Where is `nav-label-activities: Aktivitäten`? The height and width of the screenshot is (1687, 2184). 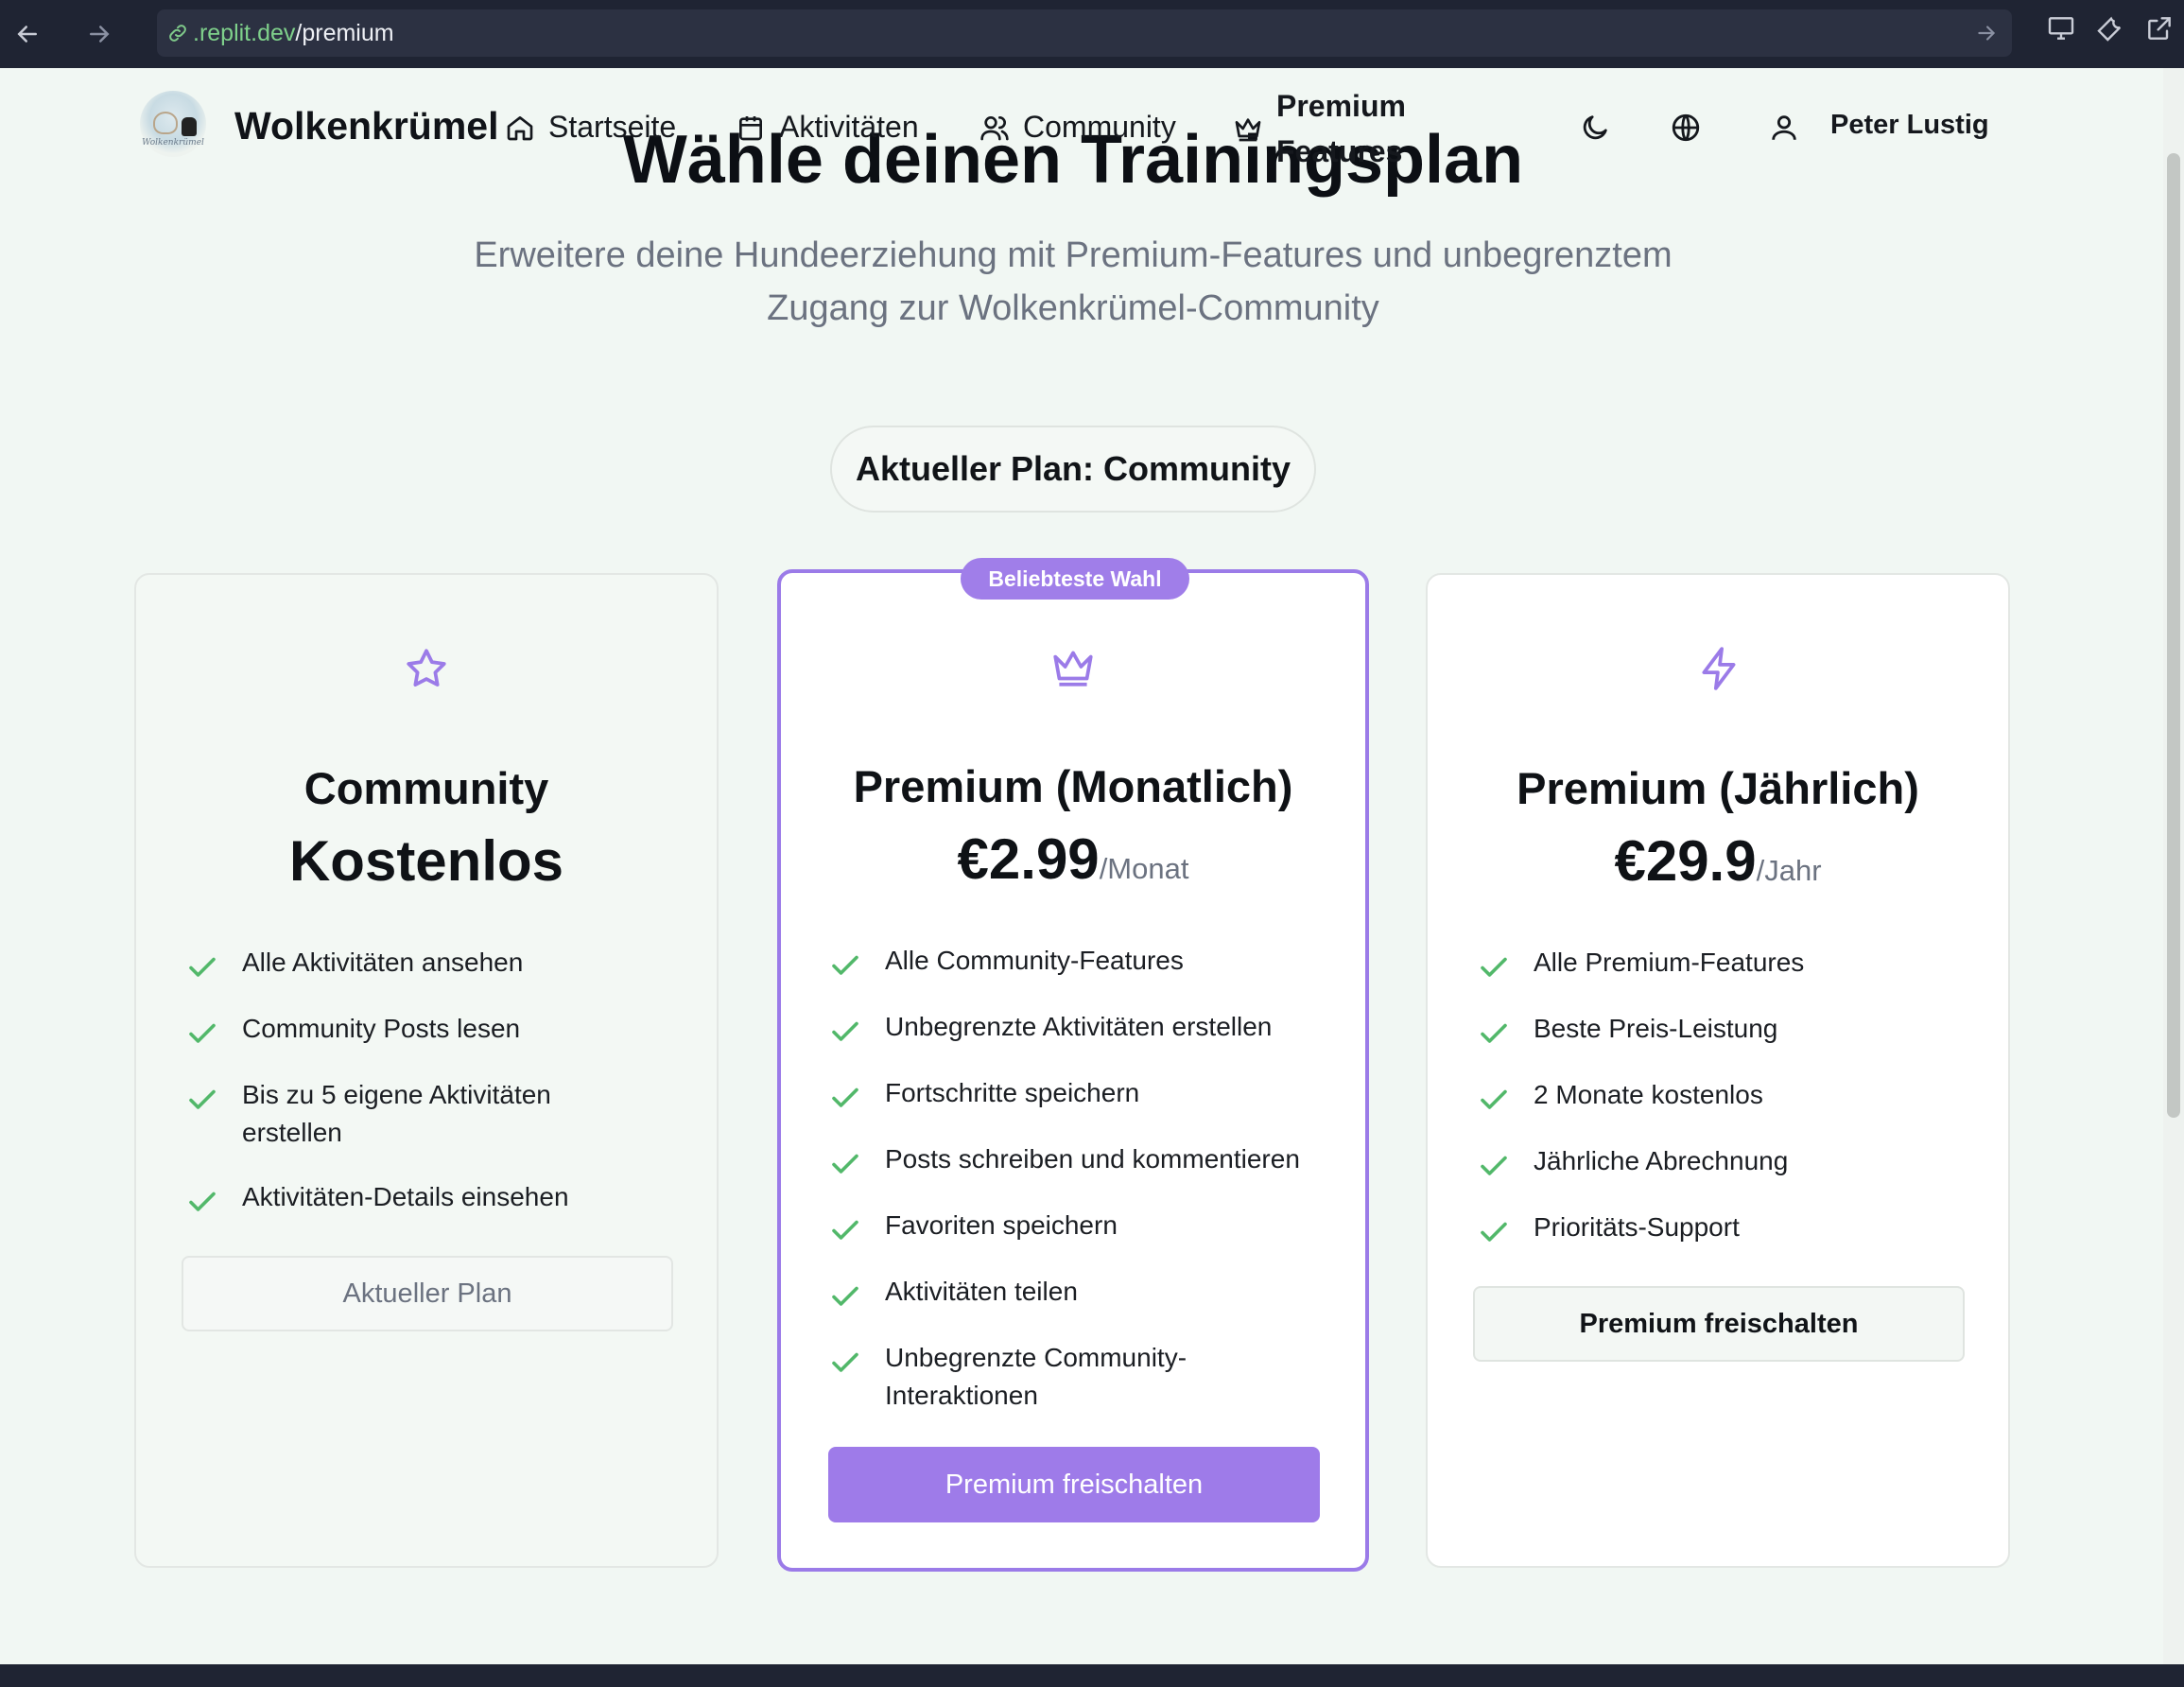 nav-label-activities: Aktivitäten is located at coordinates (849, 127).